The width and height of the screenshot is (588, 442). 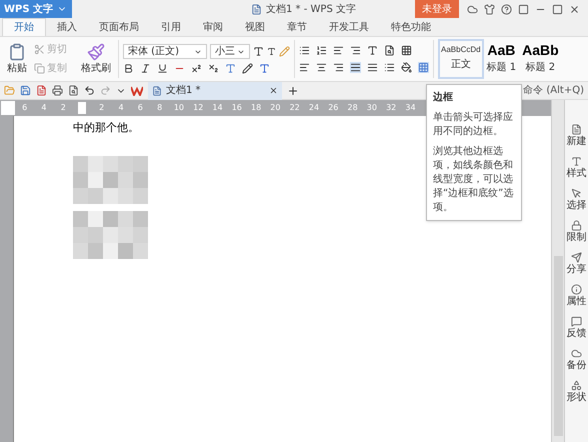 I want to click on print-preview-icon, so click(x=73, y=90).